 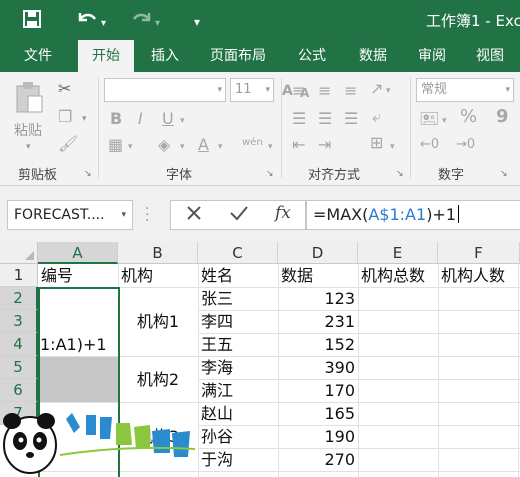 What do you see at coordinates (203, 145) in the screenshot?
I see `font-color-icon: A` at bounding box center [203, 145].